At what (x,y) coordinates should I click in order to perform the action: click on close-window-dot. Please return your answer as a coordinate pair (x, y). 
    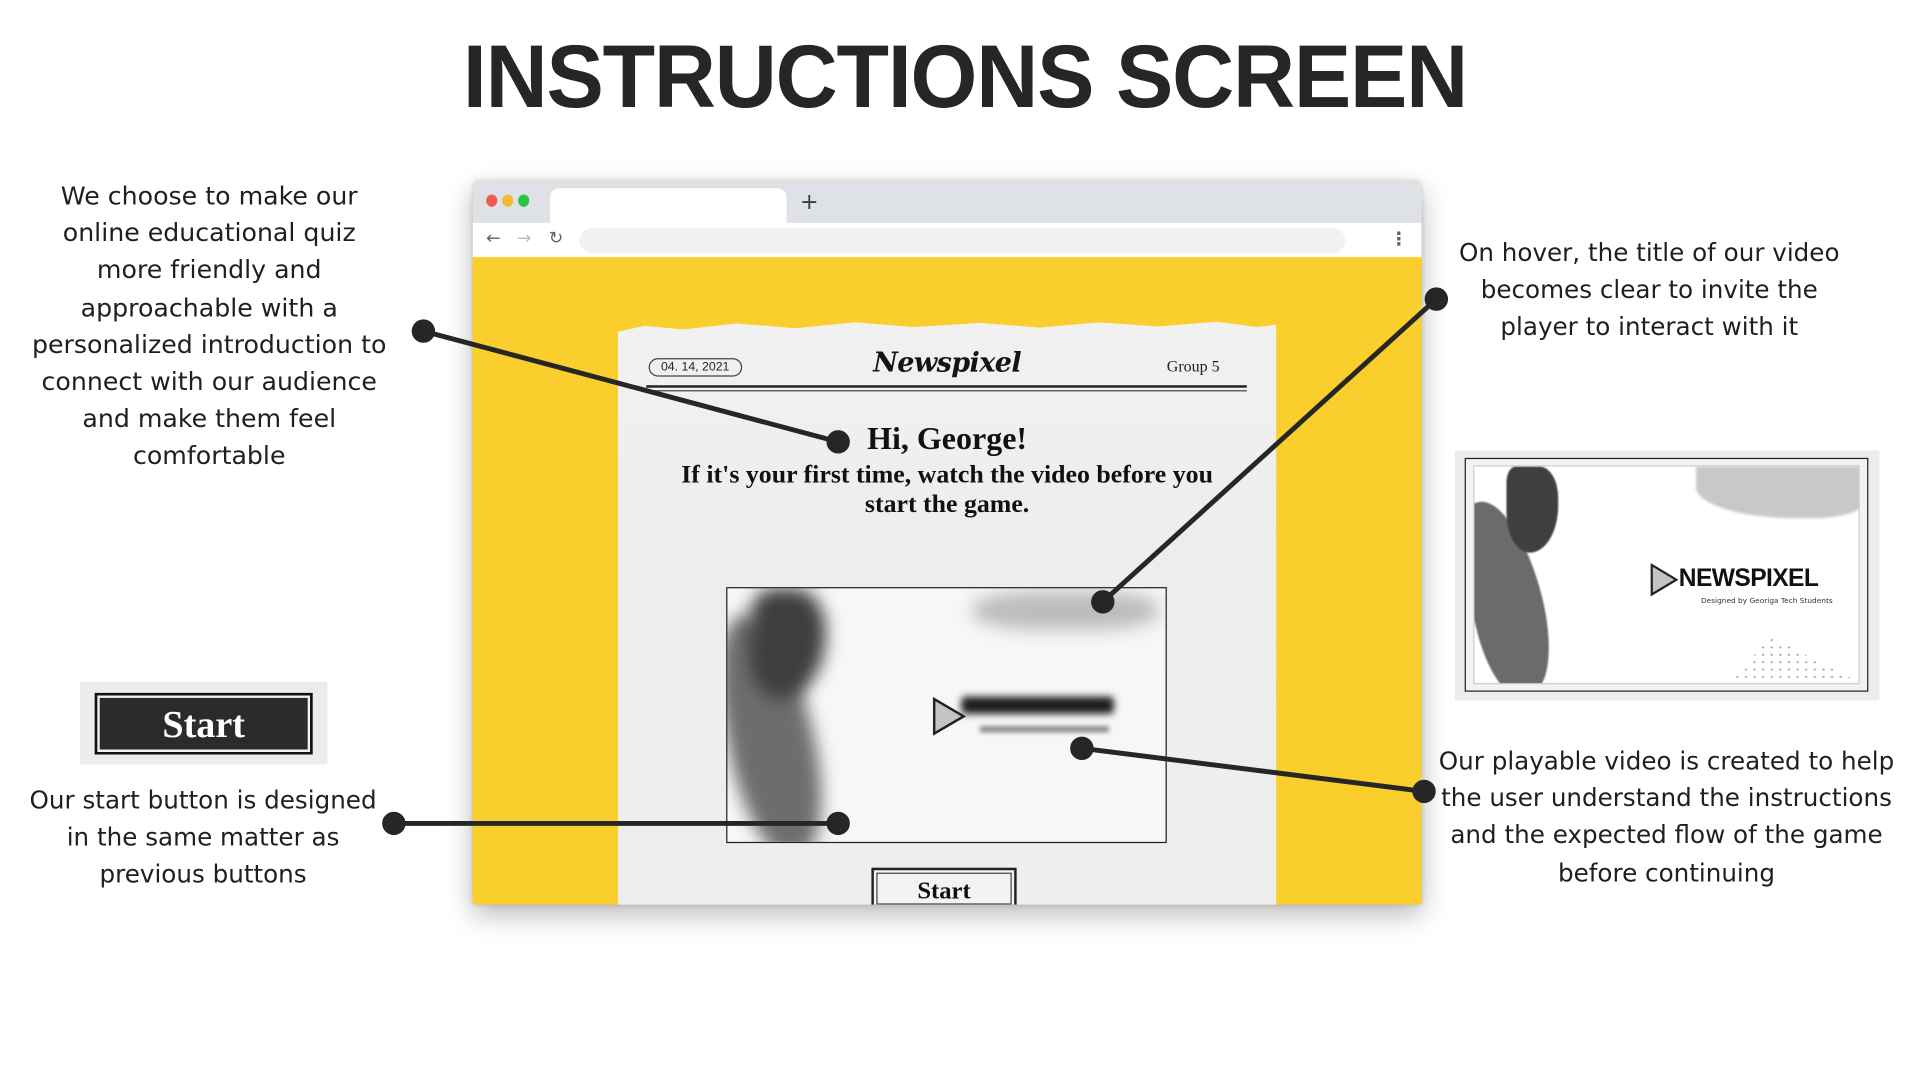
    Looking at the image, I should click on (492, 200).